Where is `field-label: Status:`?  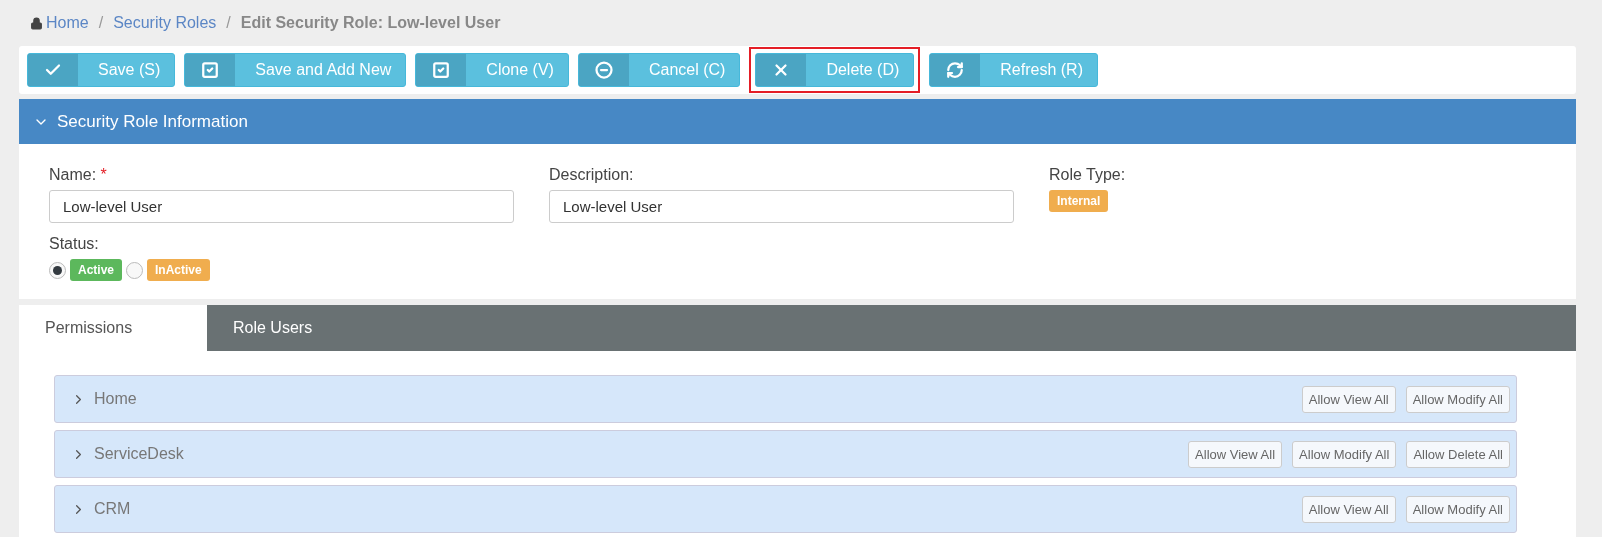 field-label: Status: is located at coordinates (74, 244).